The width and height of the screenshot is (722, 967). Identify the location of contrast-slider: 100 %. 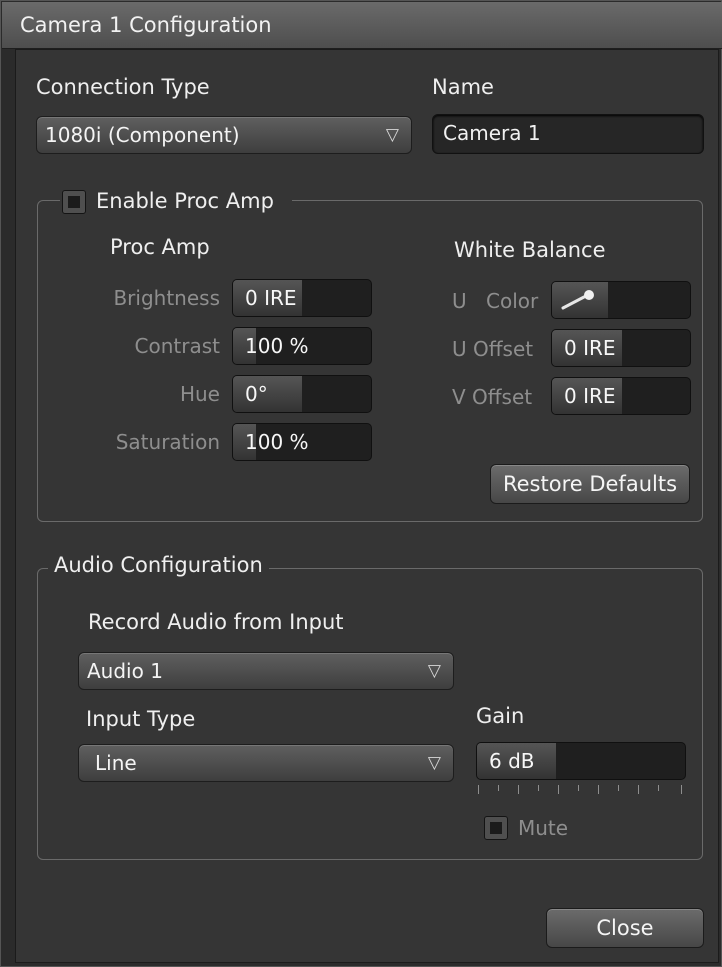
(302, 346).